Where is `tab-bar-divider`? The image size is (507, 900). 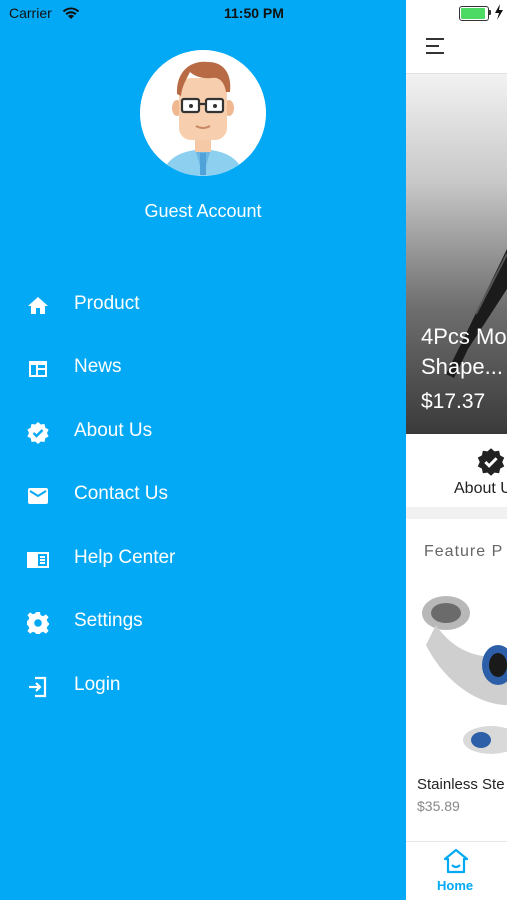
tab-bar-divider is located at coordinates (456, 841).